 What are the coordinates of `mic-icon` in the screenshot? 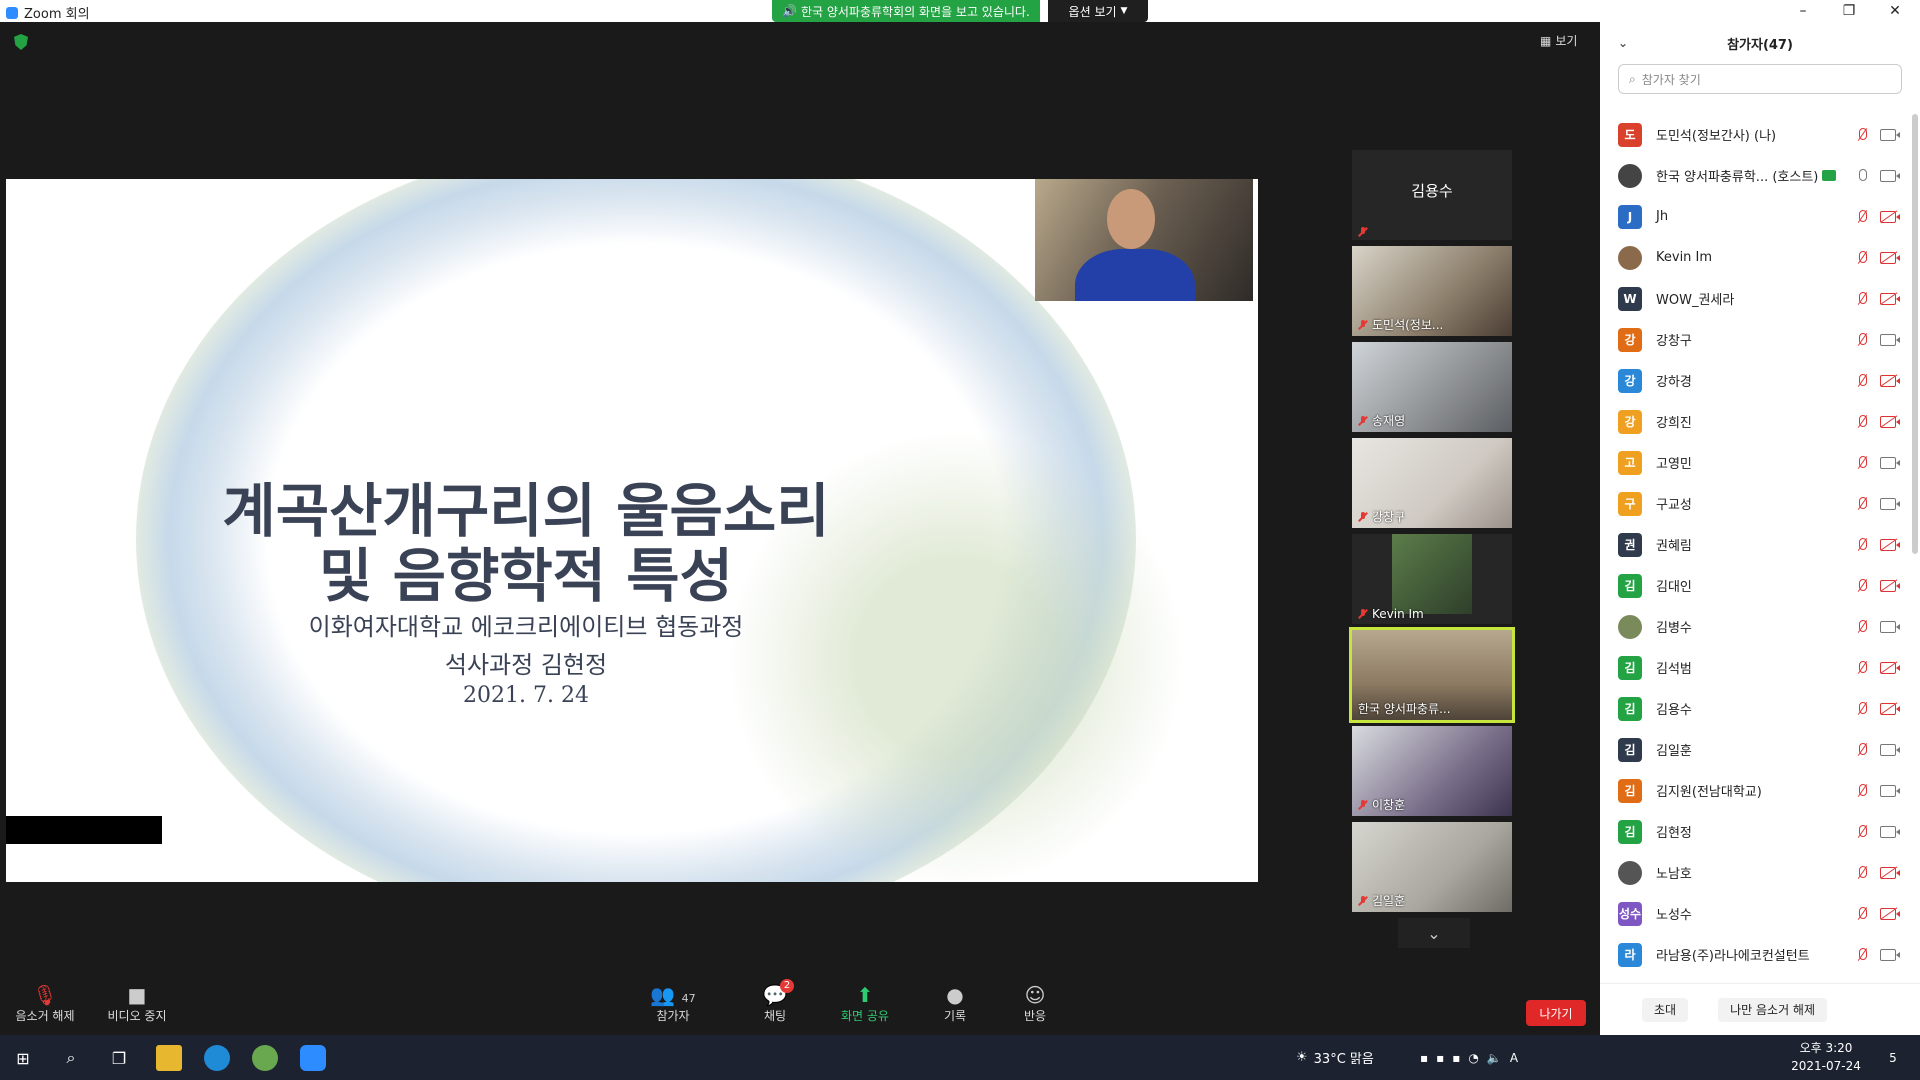 It's located at (1862, 176).